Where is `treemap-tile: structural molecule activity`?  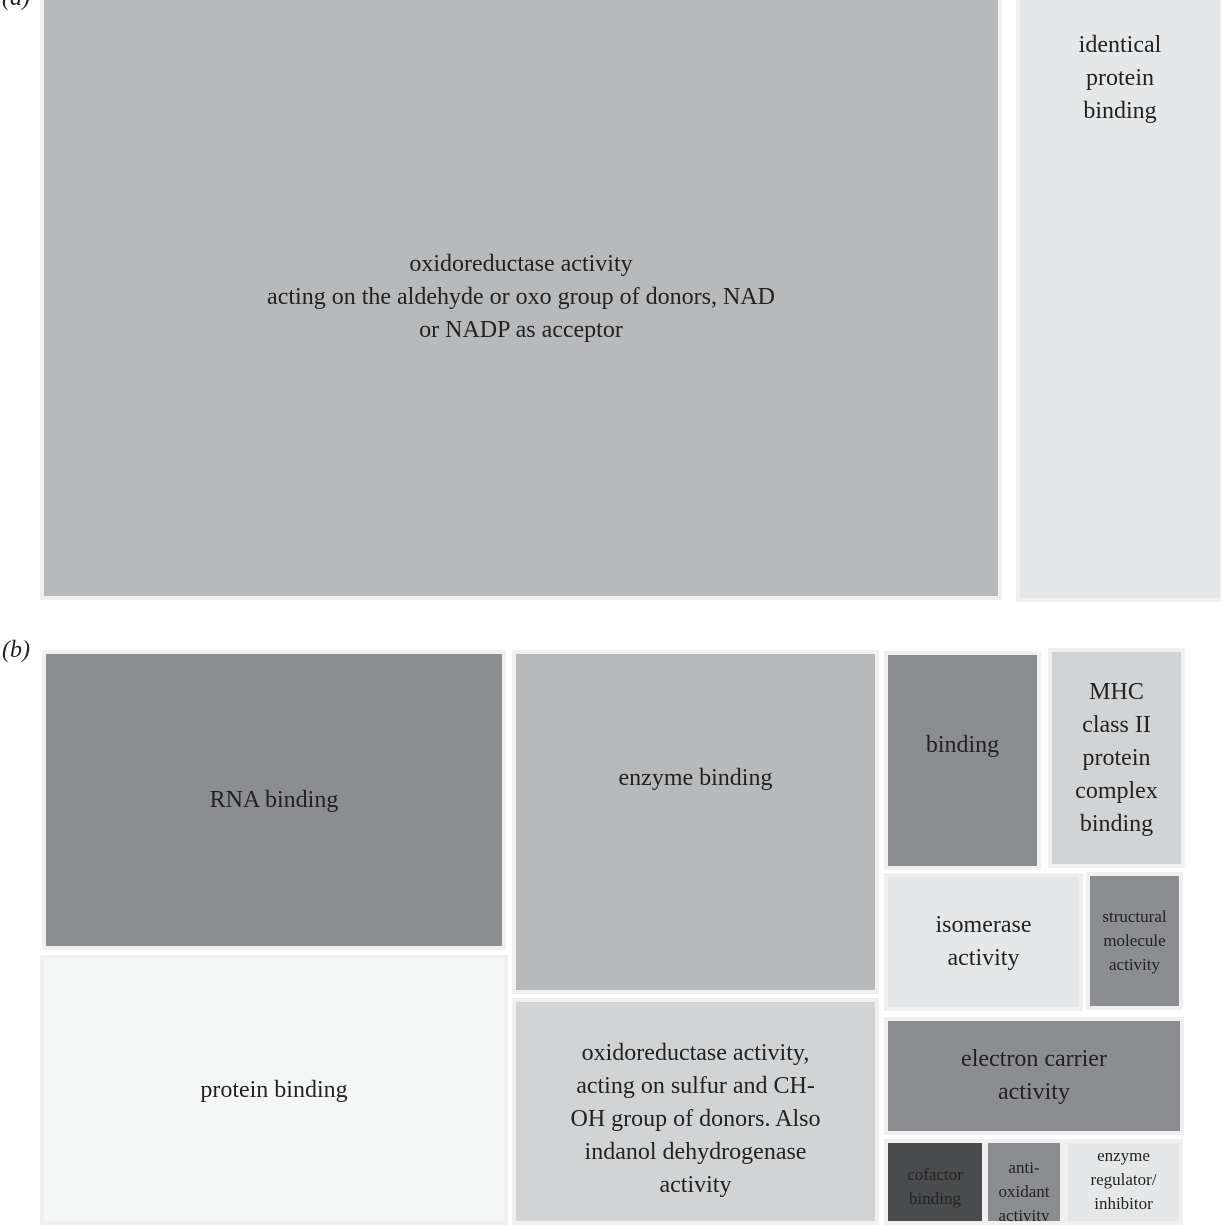
treemap-tile: structural molecule activity is located at coordinates (1134, 941).